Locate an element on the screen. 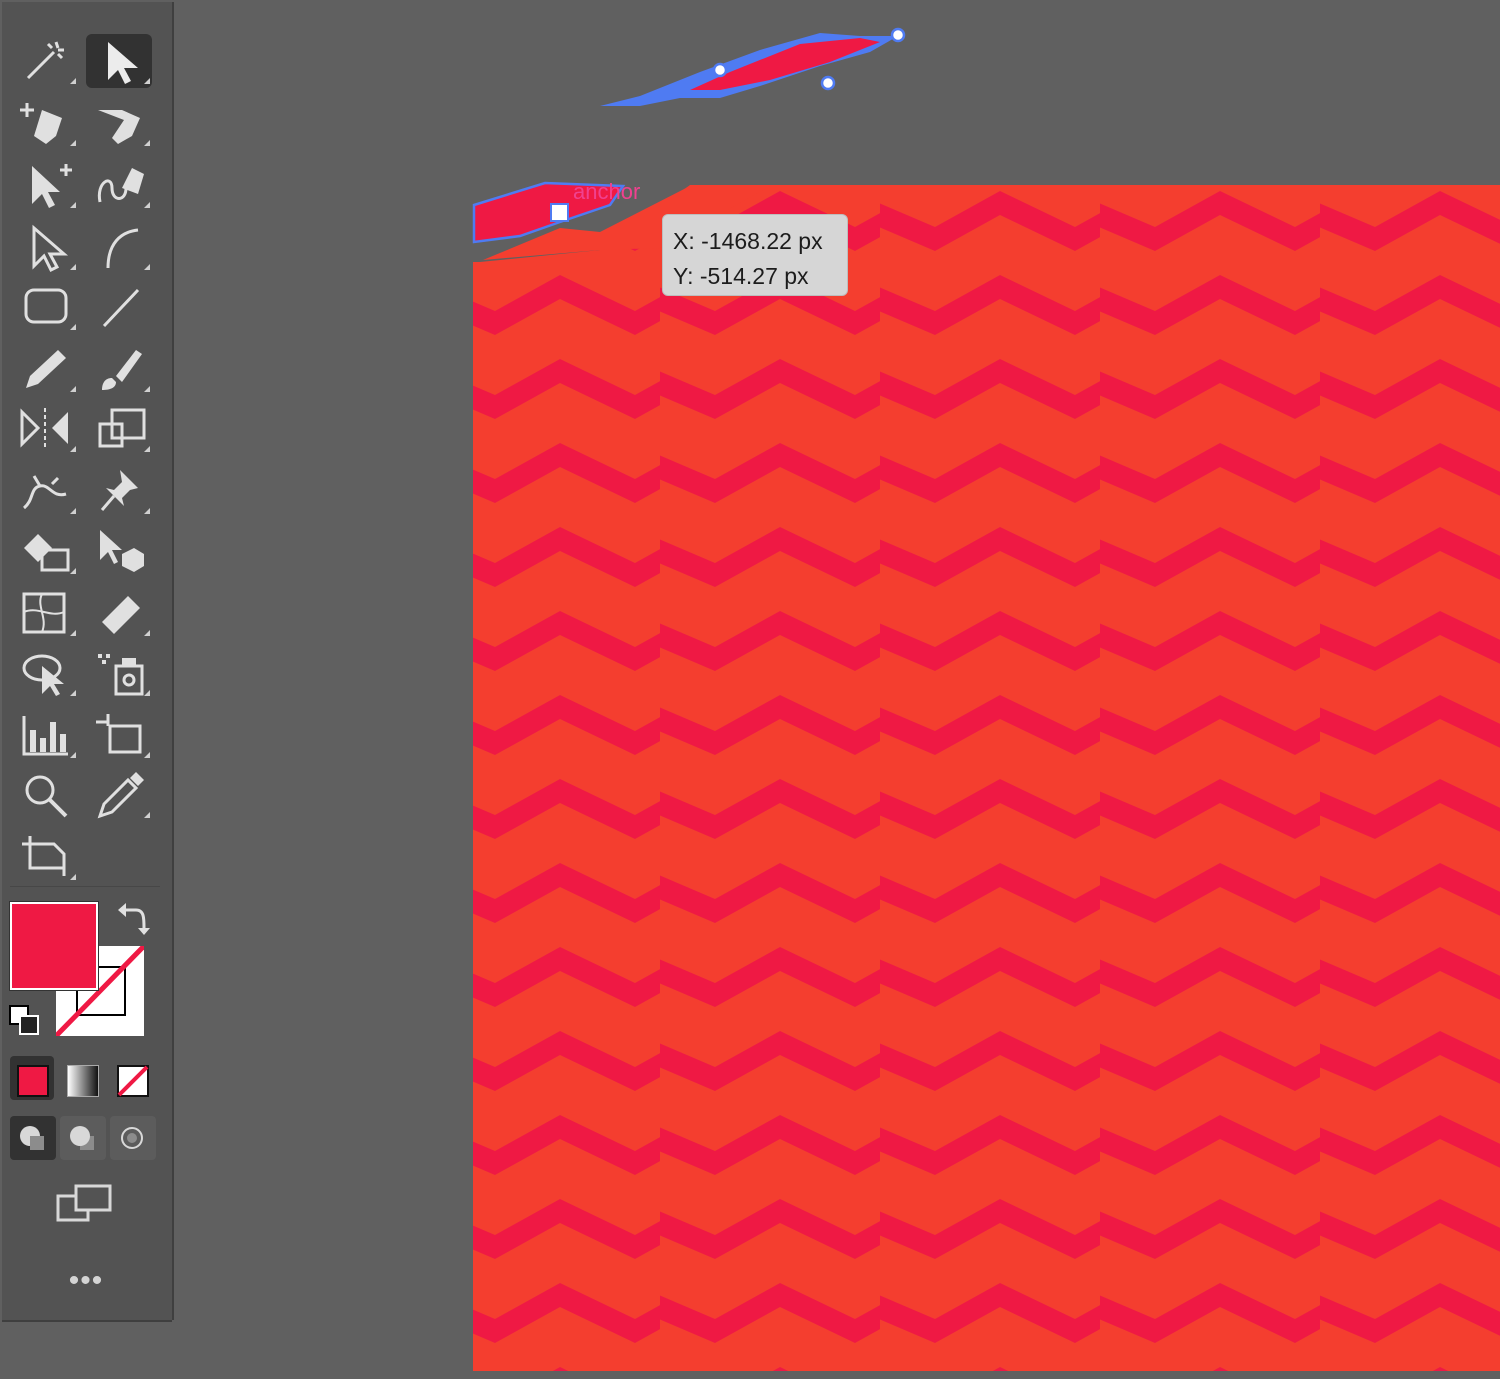  color-mode-swatch is located at coordinates (33, 1081).